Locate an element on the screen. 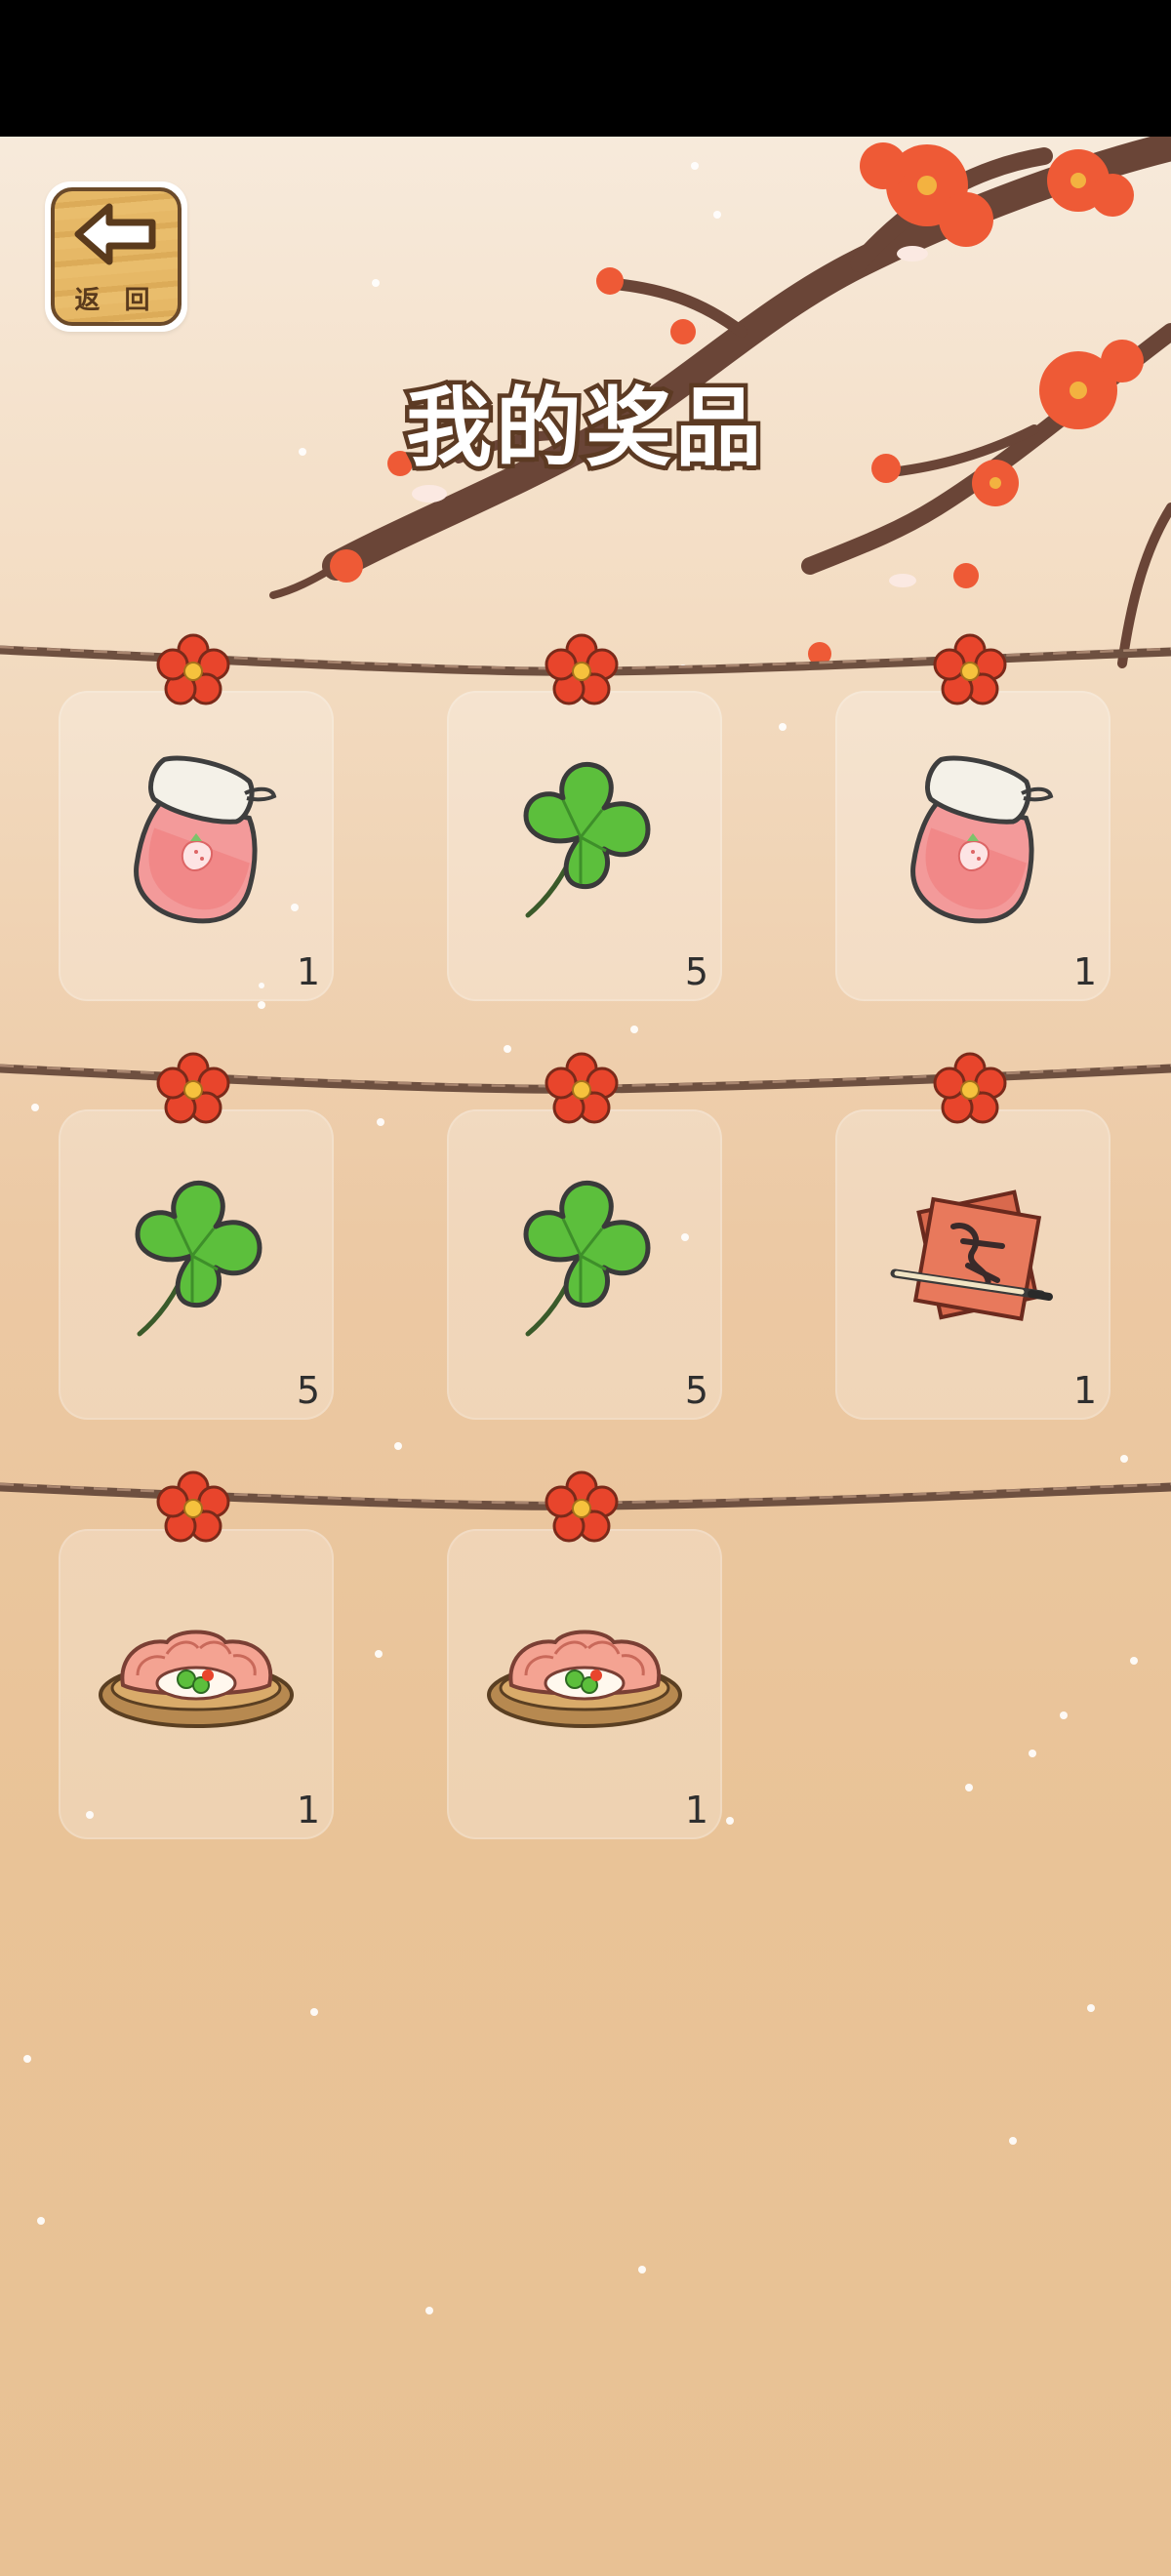  arrow-left-icon is located at coordinates (115, 234).